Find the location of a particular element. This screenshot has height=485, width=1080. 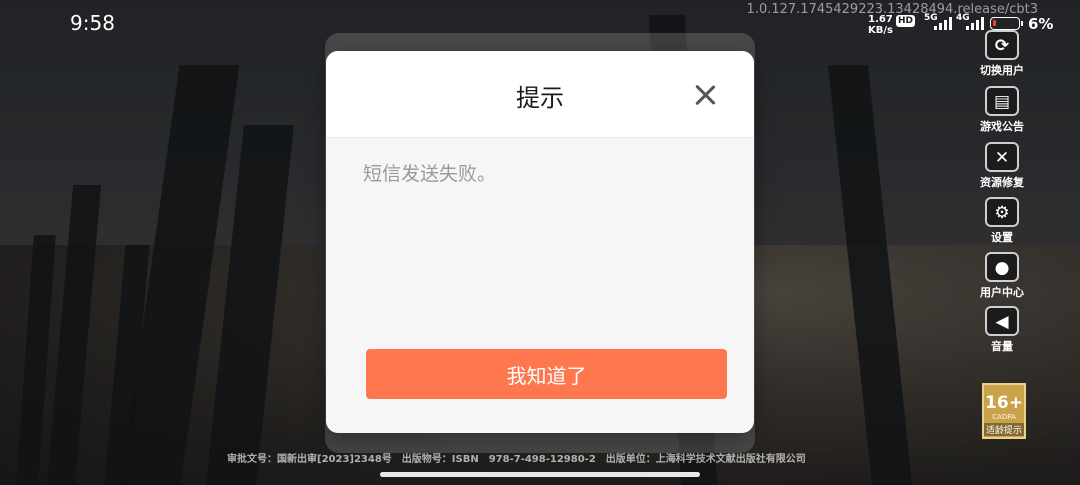

side-item-settings: ⚙ 设置 is located at coordinates (1002, 221).